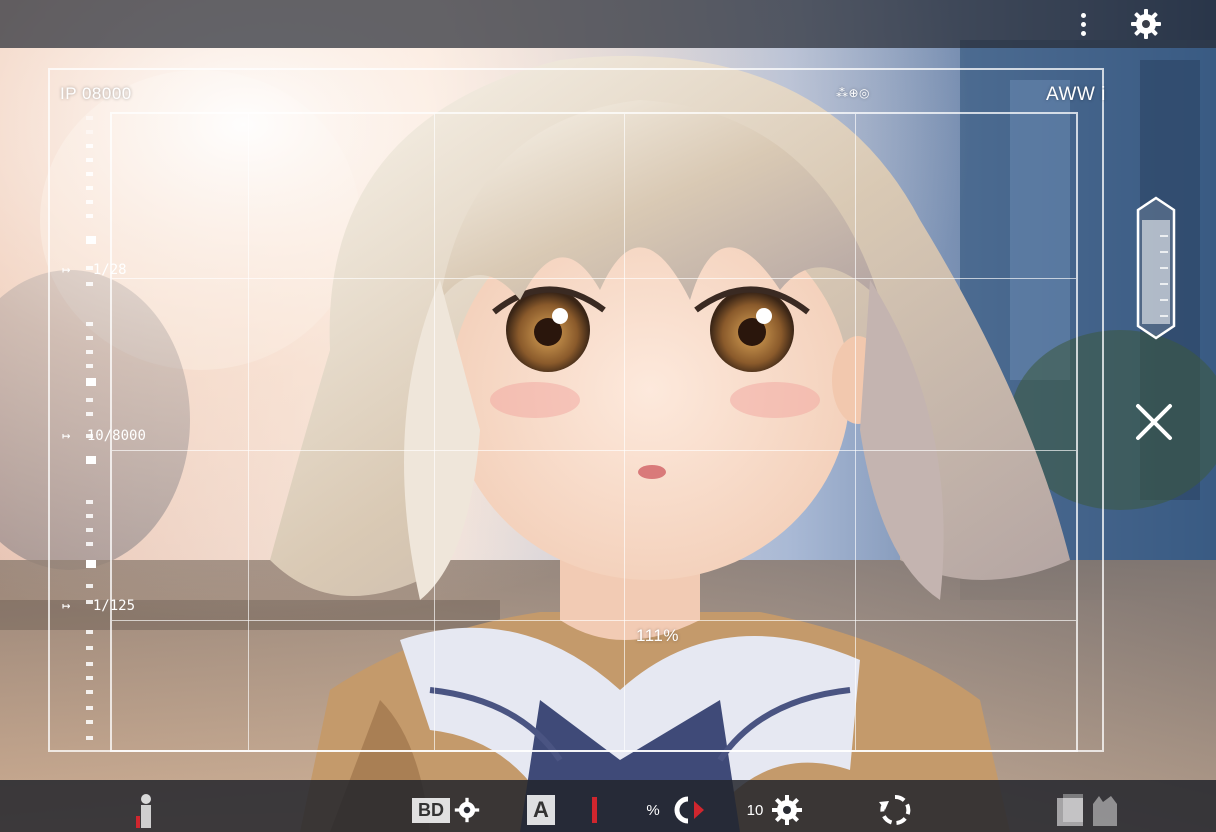 This screenshot has width=1216, height=832. What do you see at coordinates (146, 810) in the screenshot?
I see `person-icon` at bounding box center [146, 810].